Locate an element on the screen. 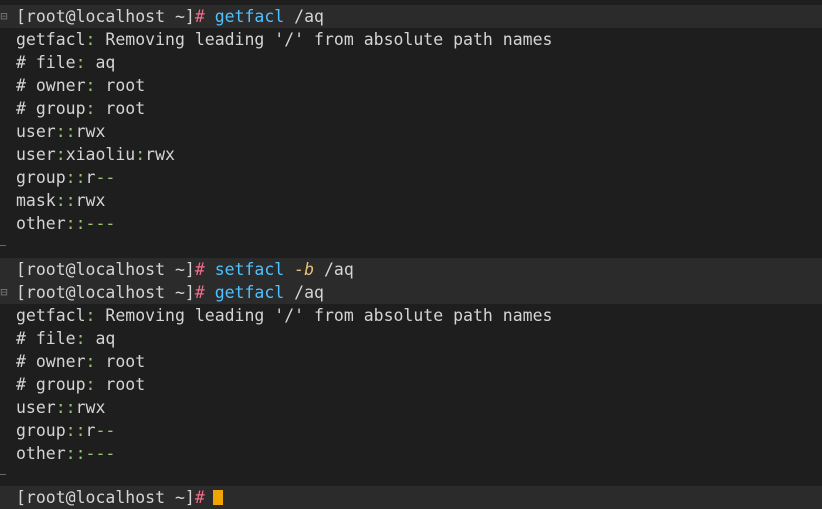  command-name: setfacl is located at coordinates (249, 269).